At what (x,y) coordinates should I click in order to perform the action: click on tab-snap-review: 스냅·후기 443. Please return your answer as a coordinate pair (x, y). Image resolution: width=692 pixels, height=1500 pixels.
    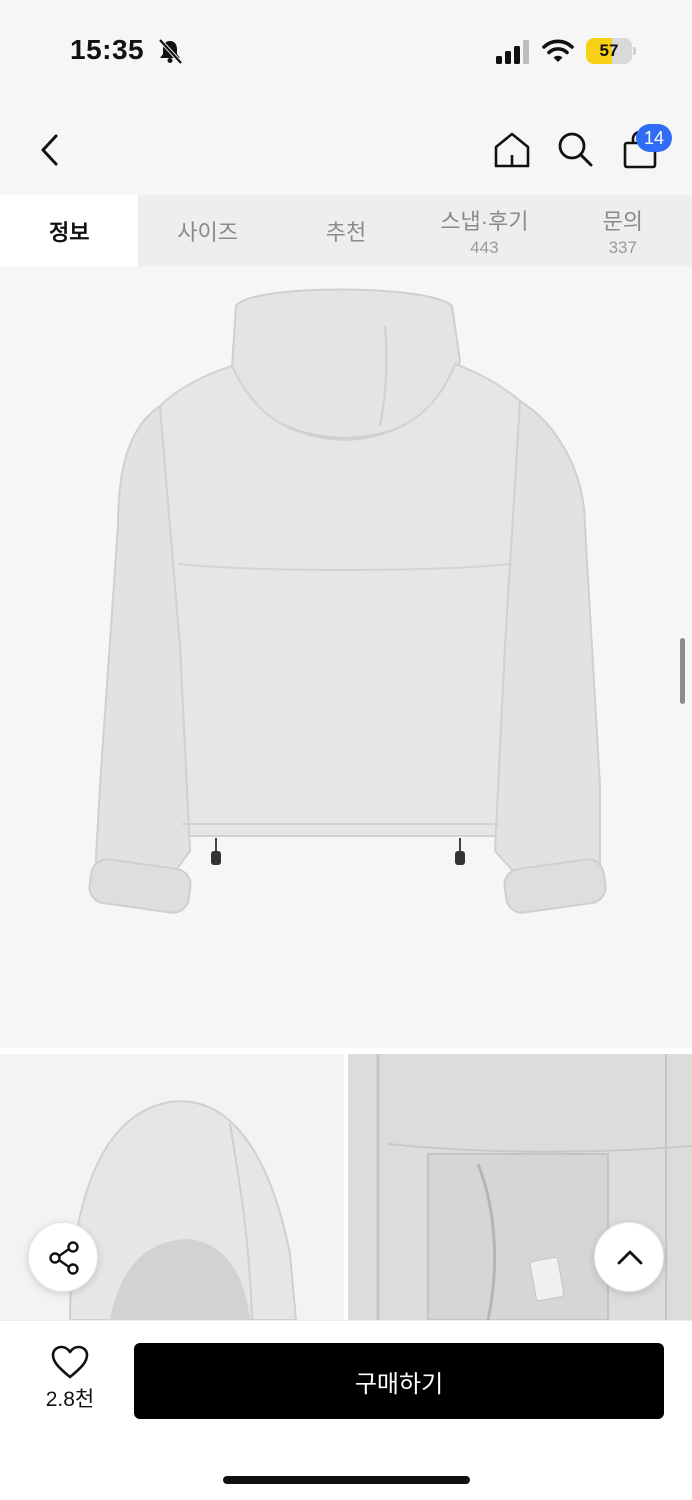
    Looking at the image, I should click on (484, 230).